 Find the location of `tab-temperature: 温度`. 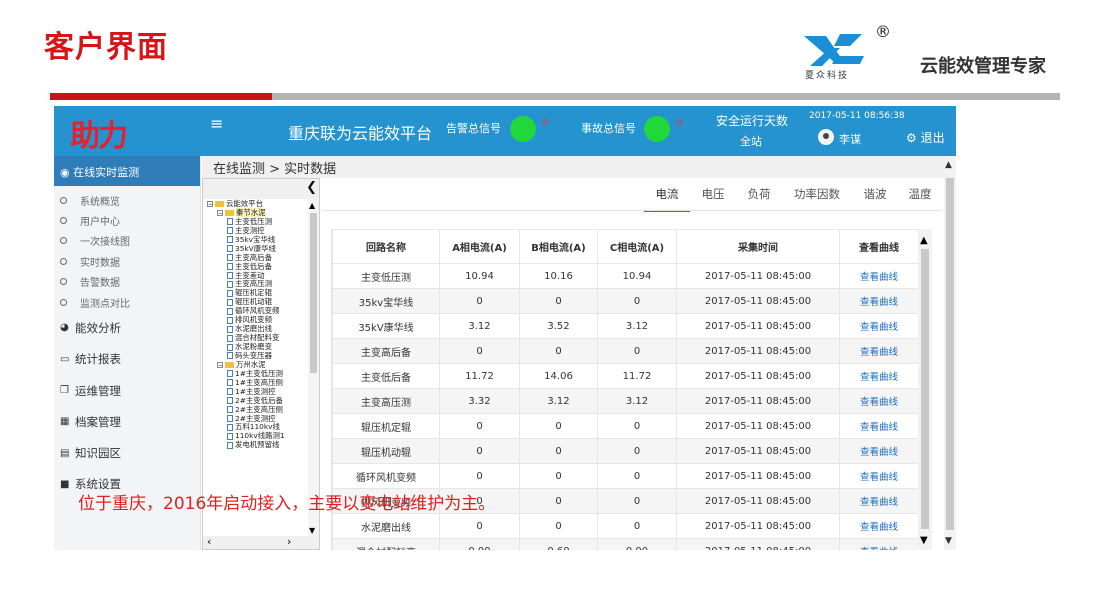

tab-temperature: 温度 is located at coordinates (920, 199).